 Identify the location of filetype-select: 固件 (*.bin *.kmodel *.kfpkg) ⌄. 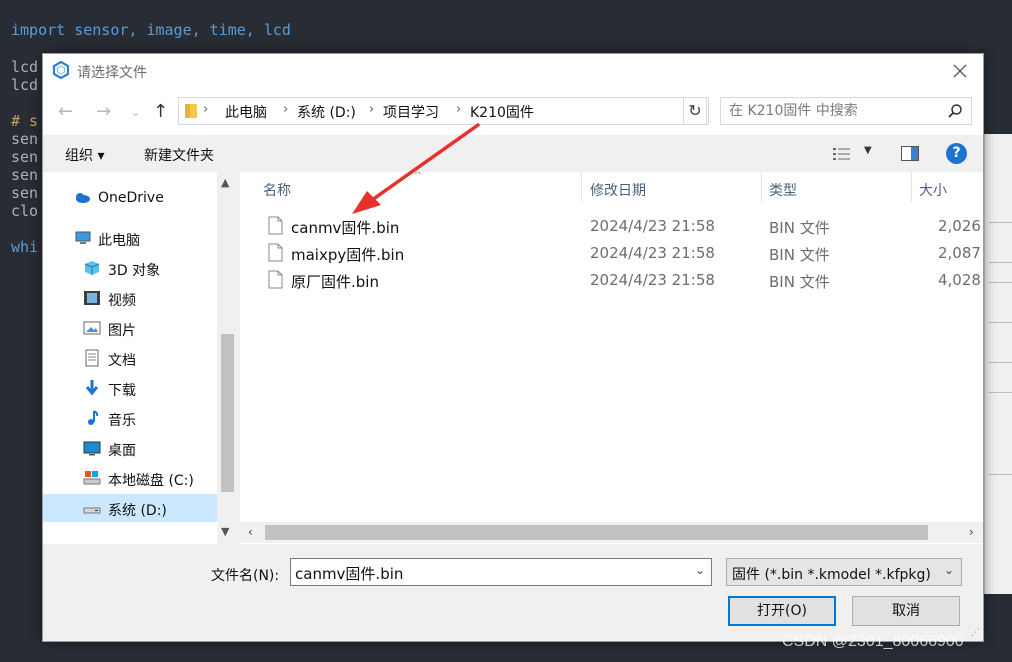
(844, 572).